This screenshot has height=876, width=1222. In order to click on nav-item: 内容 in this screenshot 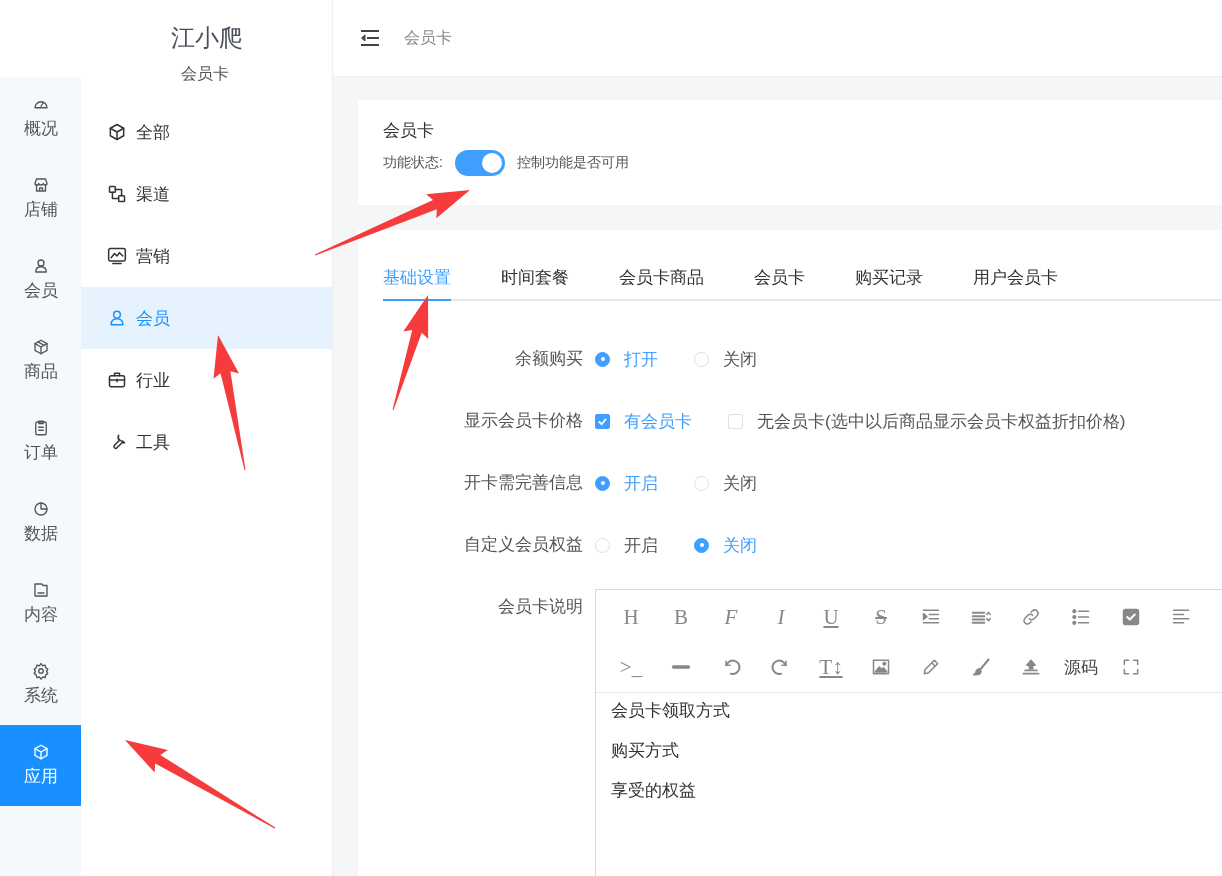, I will do `click(40, 603)`.